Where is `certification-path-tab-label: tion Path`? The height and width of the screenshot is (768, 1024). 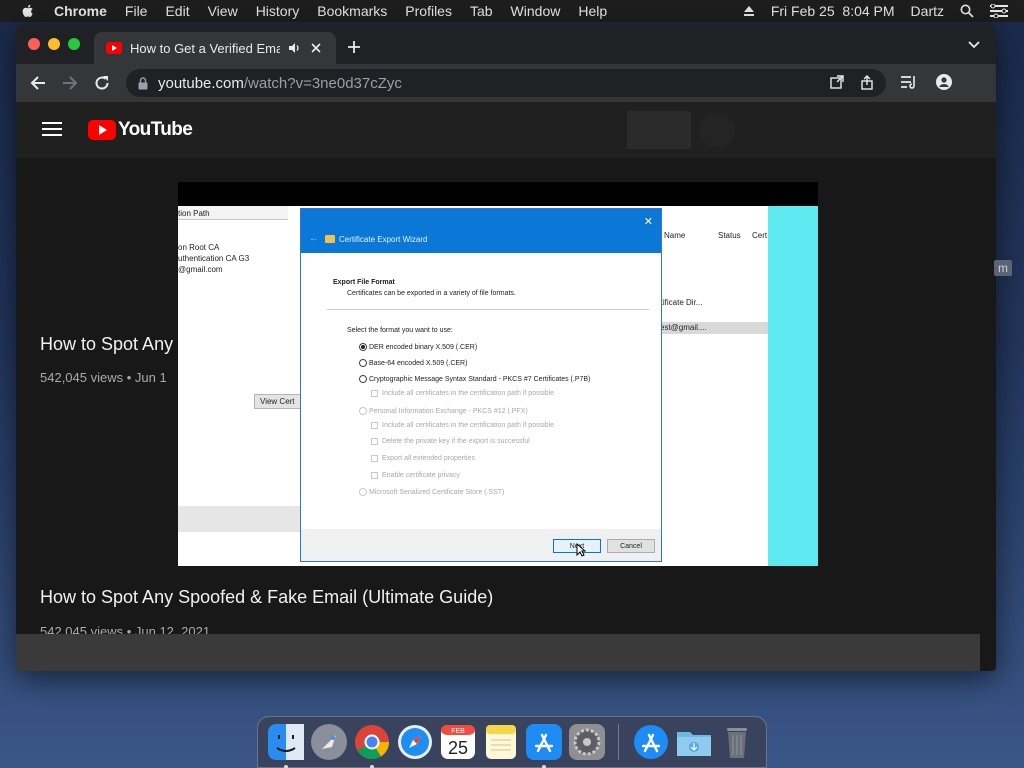
certification-path-tab-label: tion Path is located at coordinates (194, 213).